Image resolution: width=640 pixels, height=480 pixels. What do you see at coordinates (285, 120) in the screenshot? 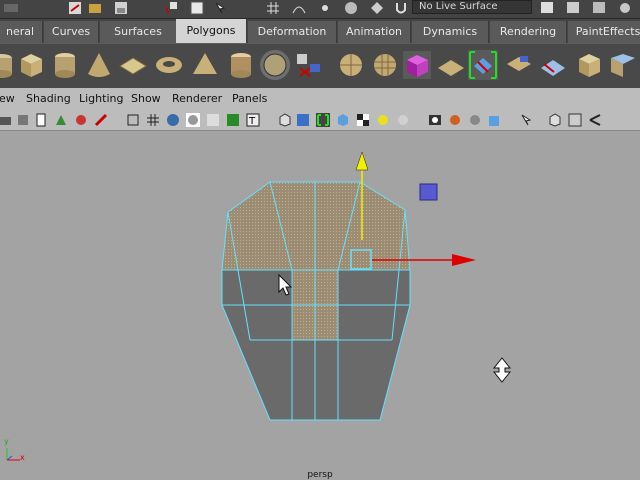
I see `isolate-select-icon` at bounding box center [285, 120].